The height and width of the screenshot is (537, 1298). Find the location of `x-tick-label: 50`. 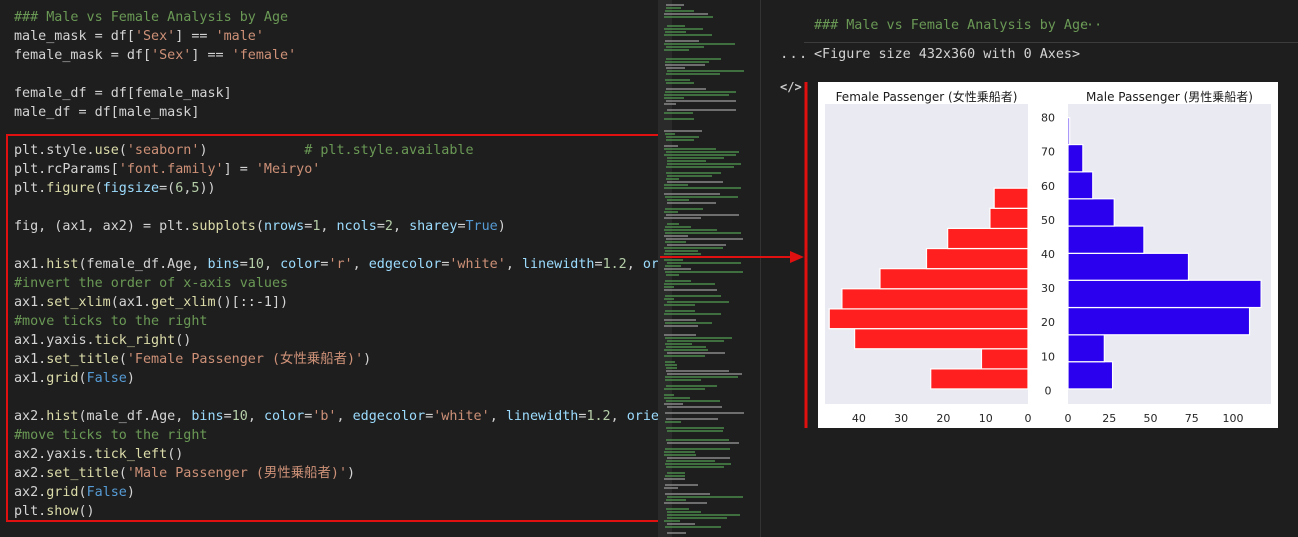

x-tick-label: 50 is located at coordinates (1151, 418).